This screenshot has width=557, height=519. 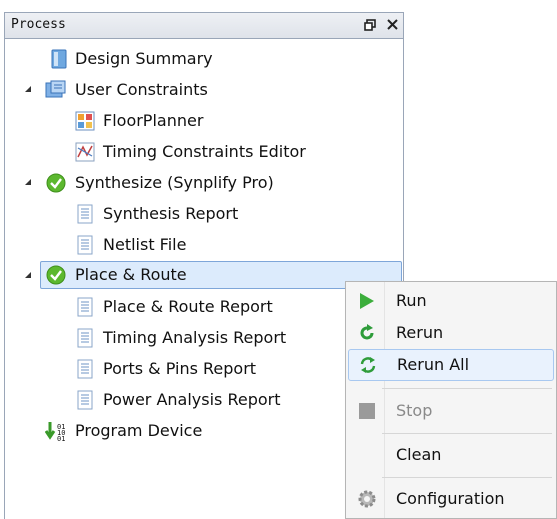 I want to click on menu-item-run: Run, so click(x=451, y=301).